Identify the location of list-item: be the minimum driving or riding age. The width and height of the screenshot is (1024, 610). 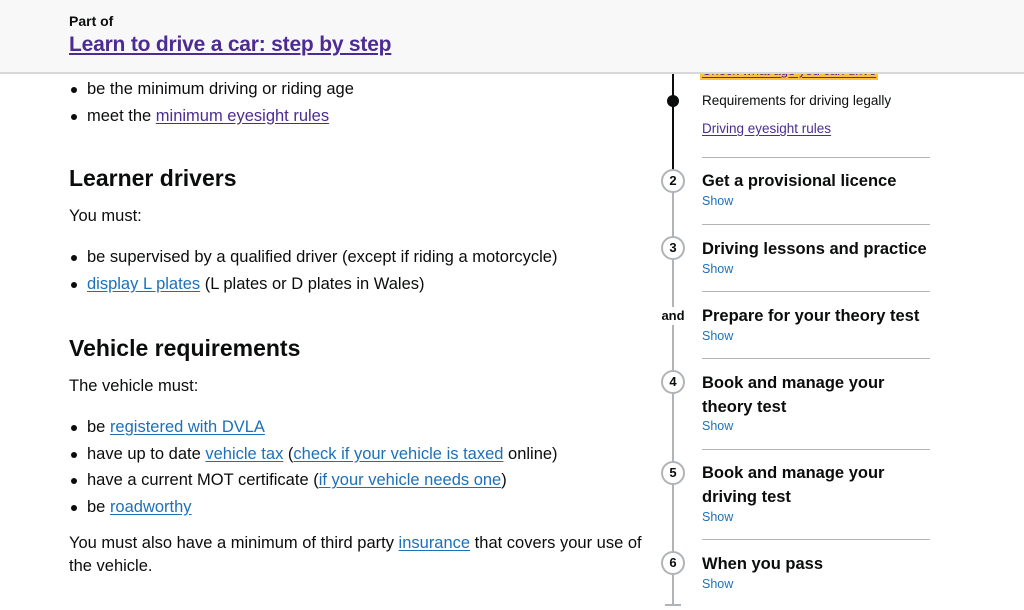
(359, 89).